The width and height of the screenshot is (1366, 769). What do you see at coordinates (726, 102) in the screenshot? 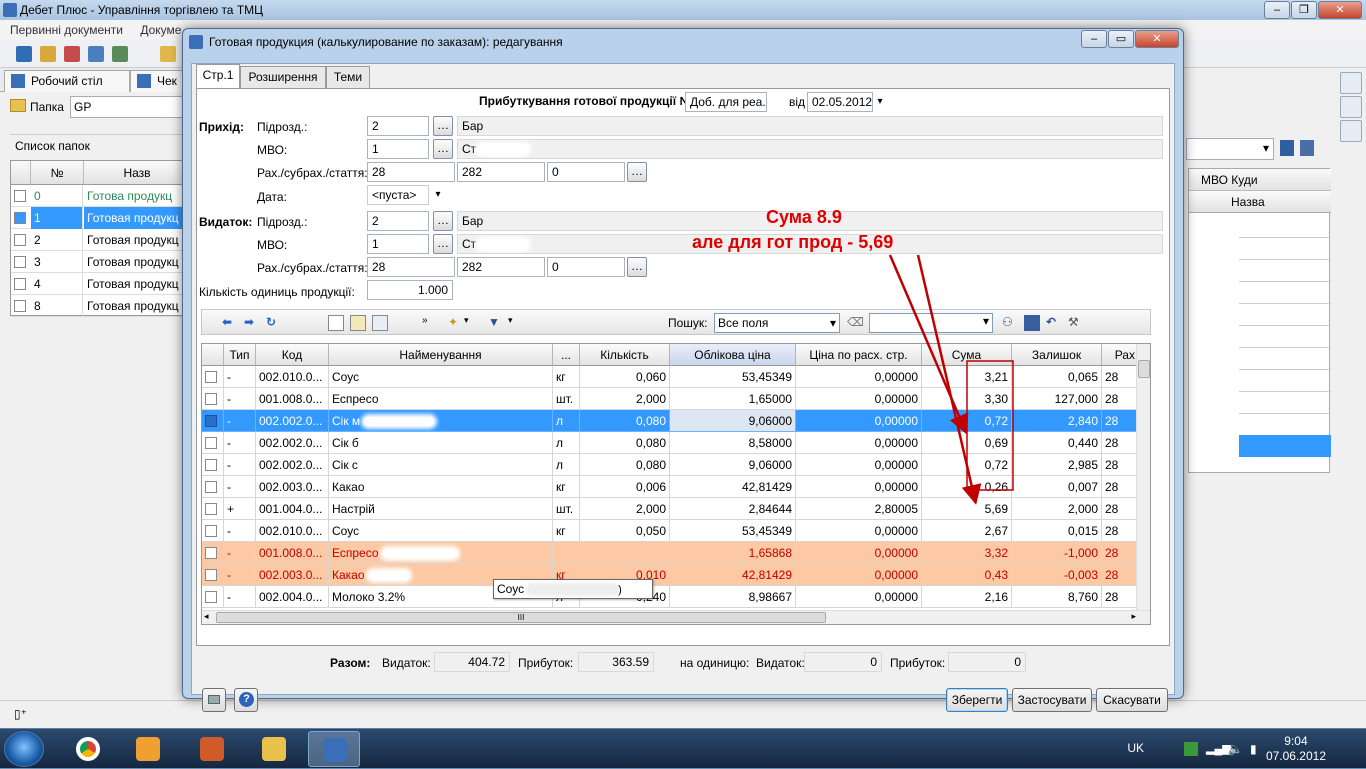
I see `doc-number-field: Доб. для реа.` at bounding box center [726, 102].